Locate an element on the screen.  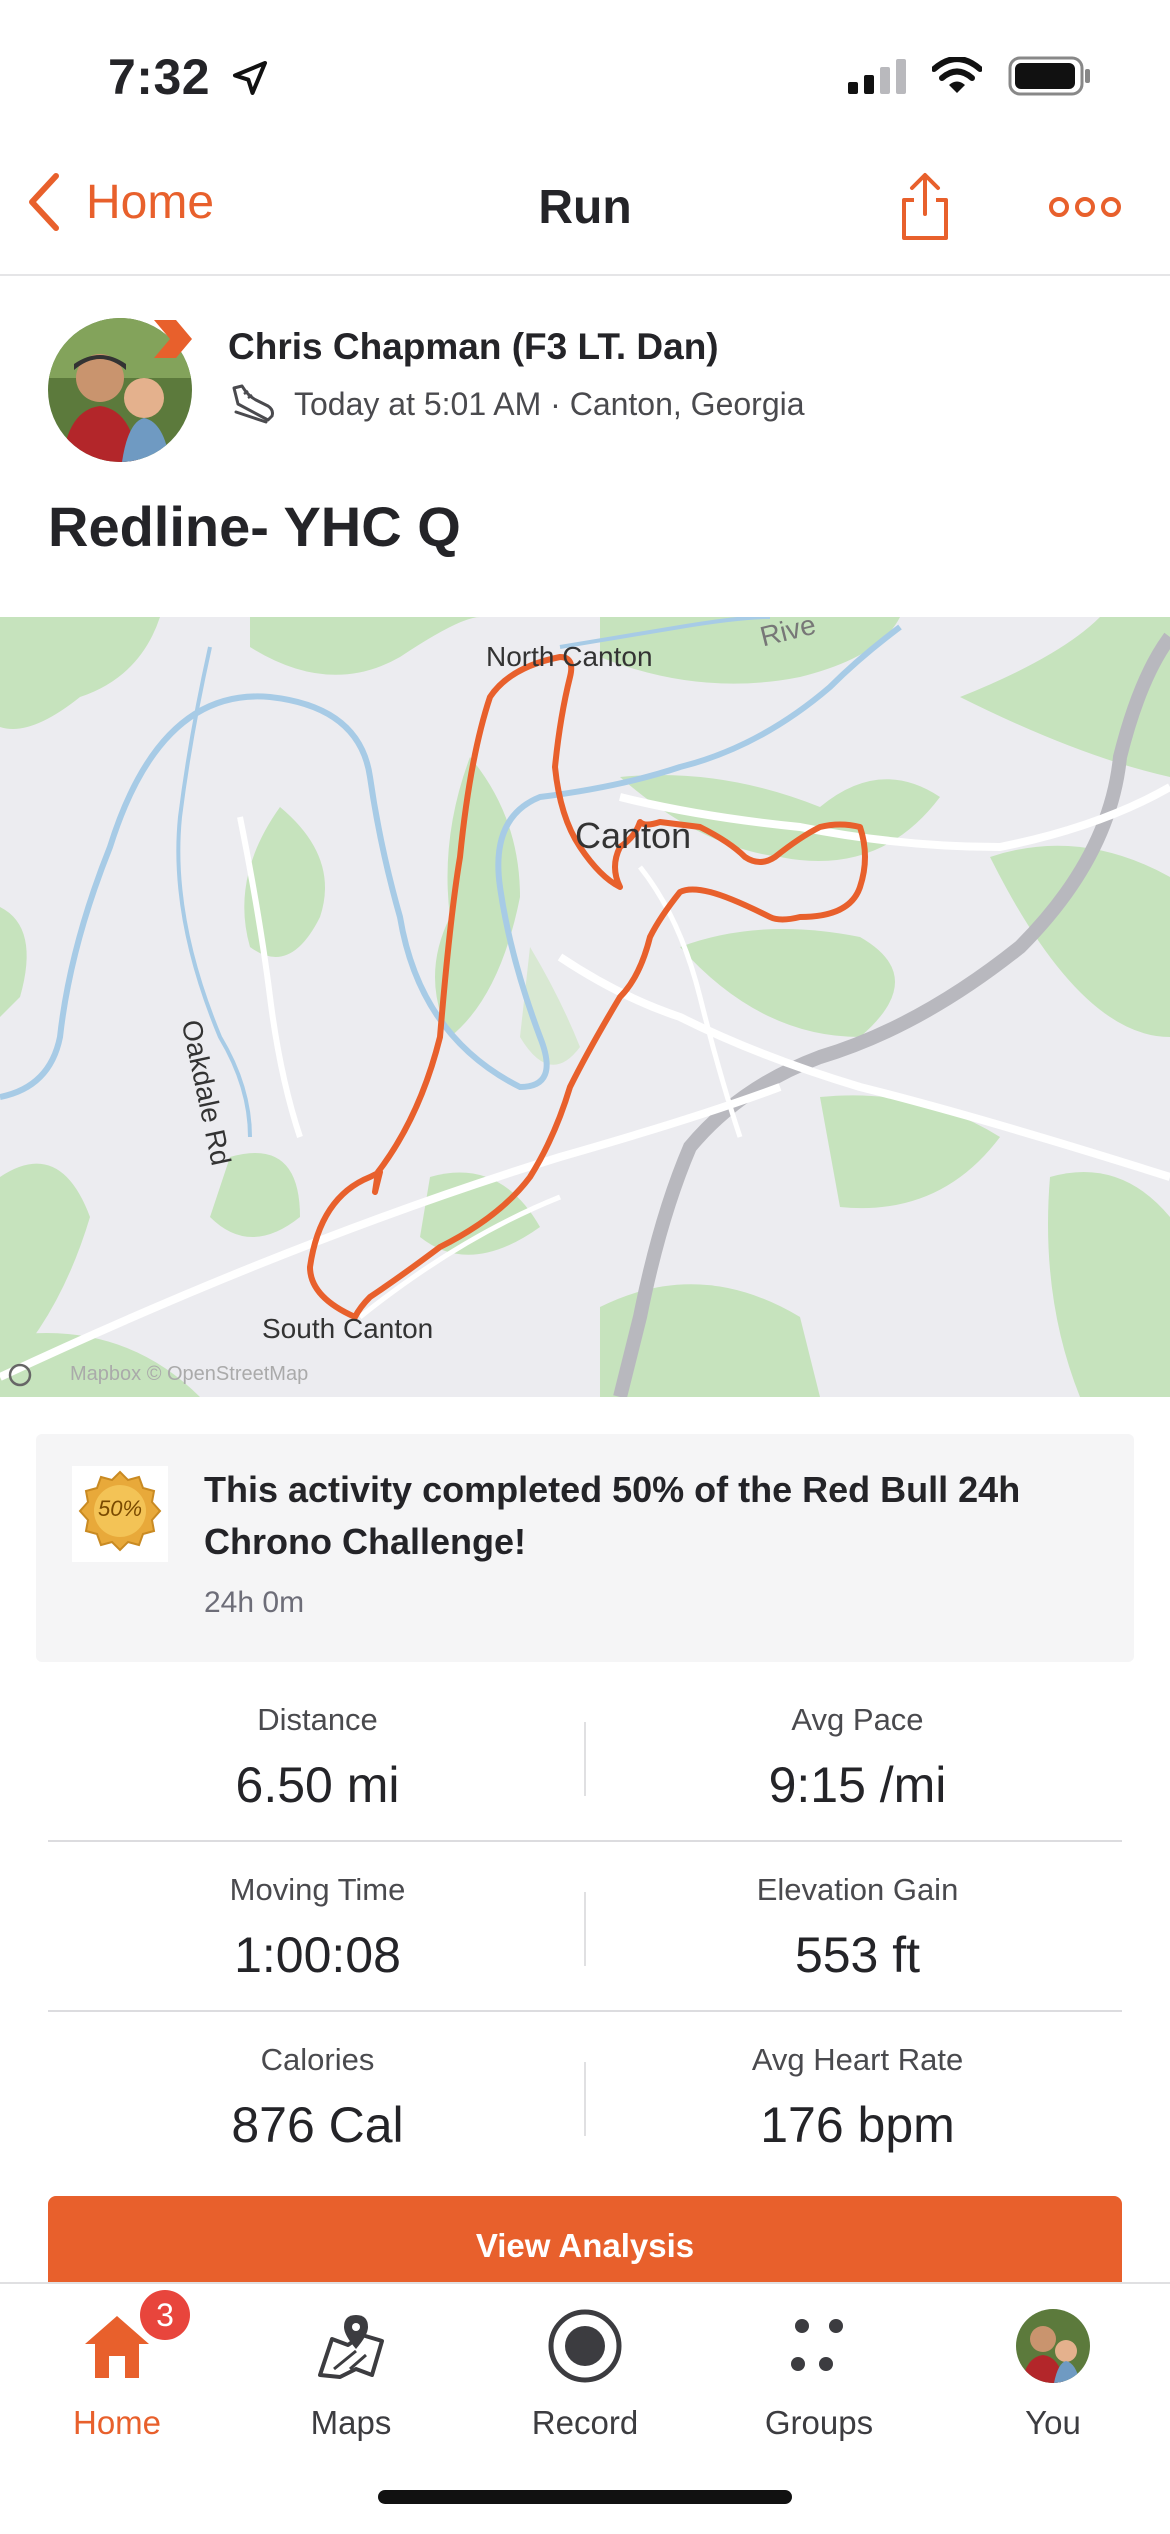
tab-home-label: Home is located at coordinates (117, 2422).